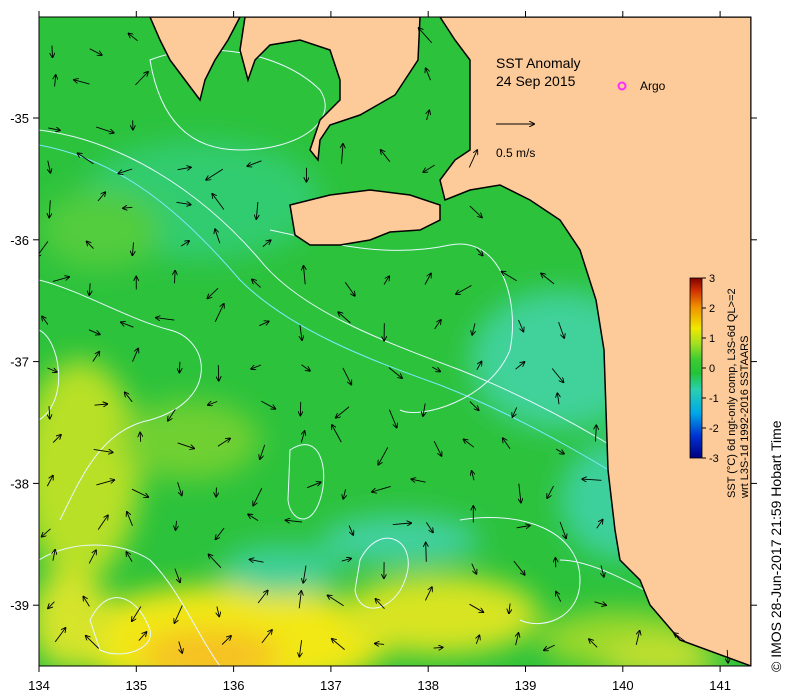 This screenshot has height=700, width=791. I want to click on colorbar-label-line-1: SST (°C) 6d ngt-only comp, L3S-6d QL>=2, so click(732, 393).